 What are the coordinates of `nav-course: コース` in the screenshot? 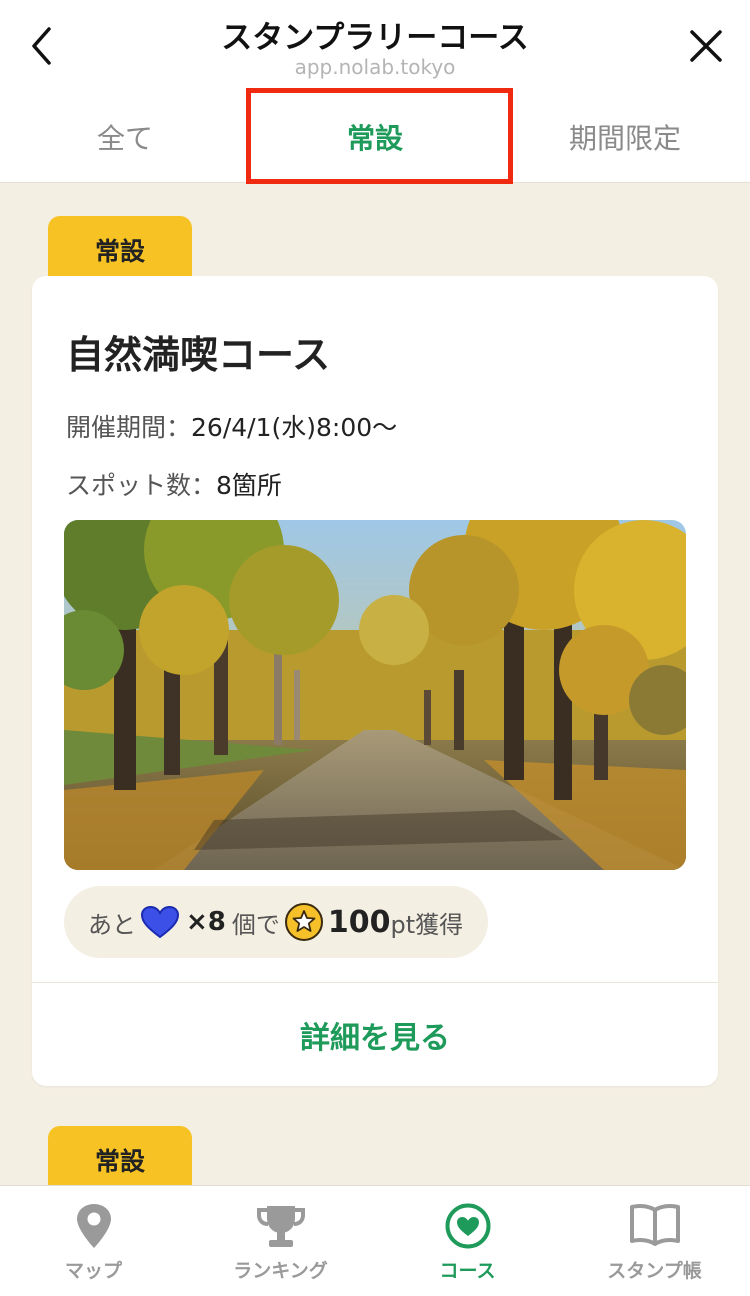 It's located at (467, 1241).